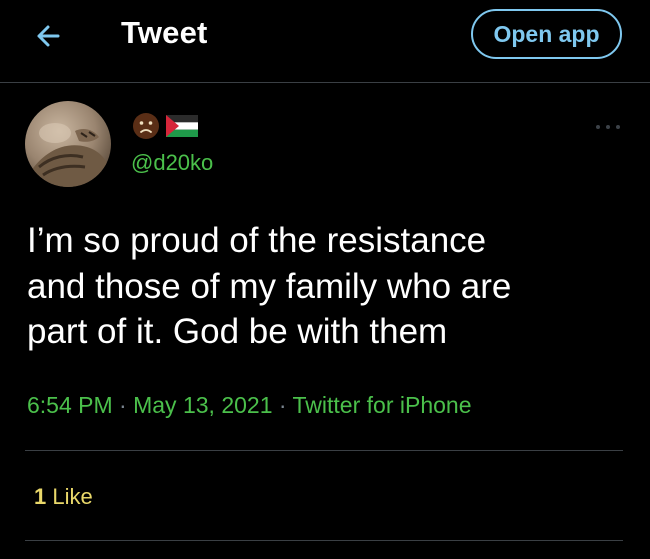  Describe the element at coordinates (325, 41) in the screenshot. I see `top-bar: Tweet Open app` at that location.